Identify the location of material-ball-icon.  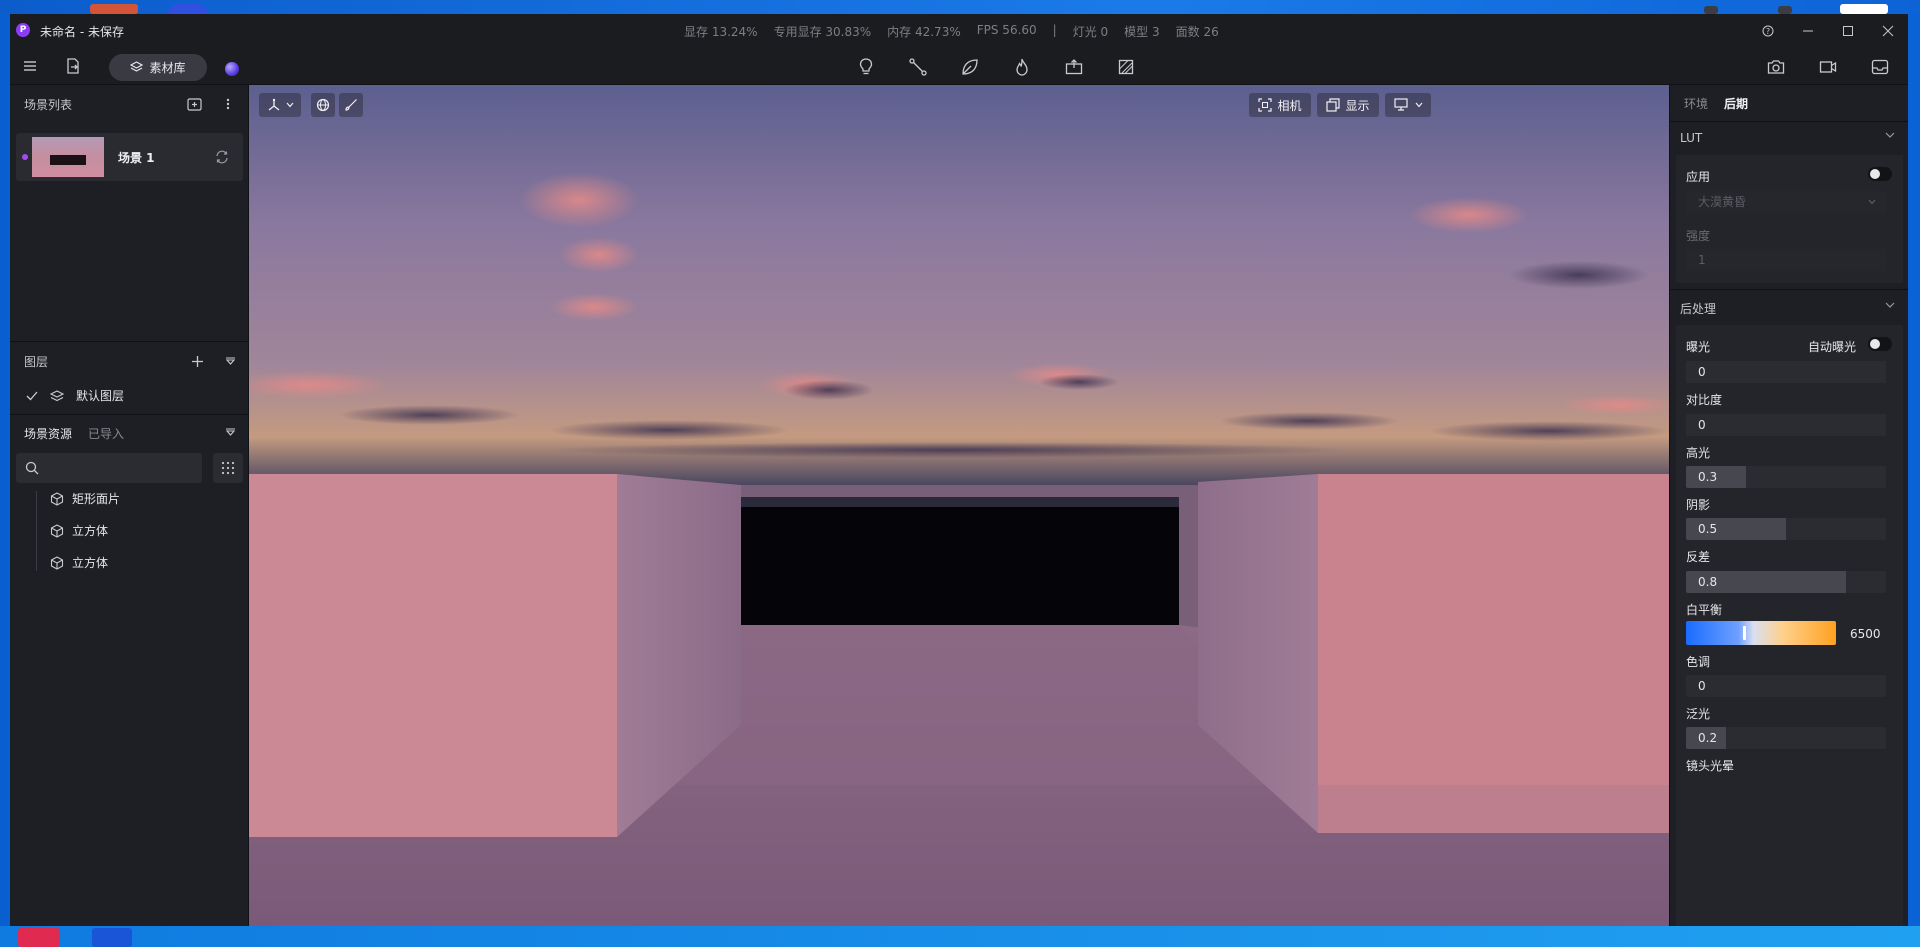
(1126, 67).